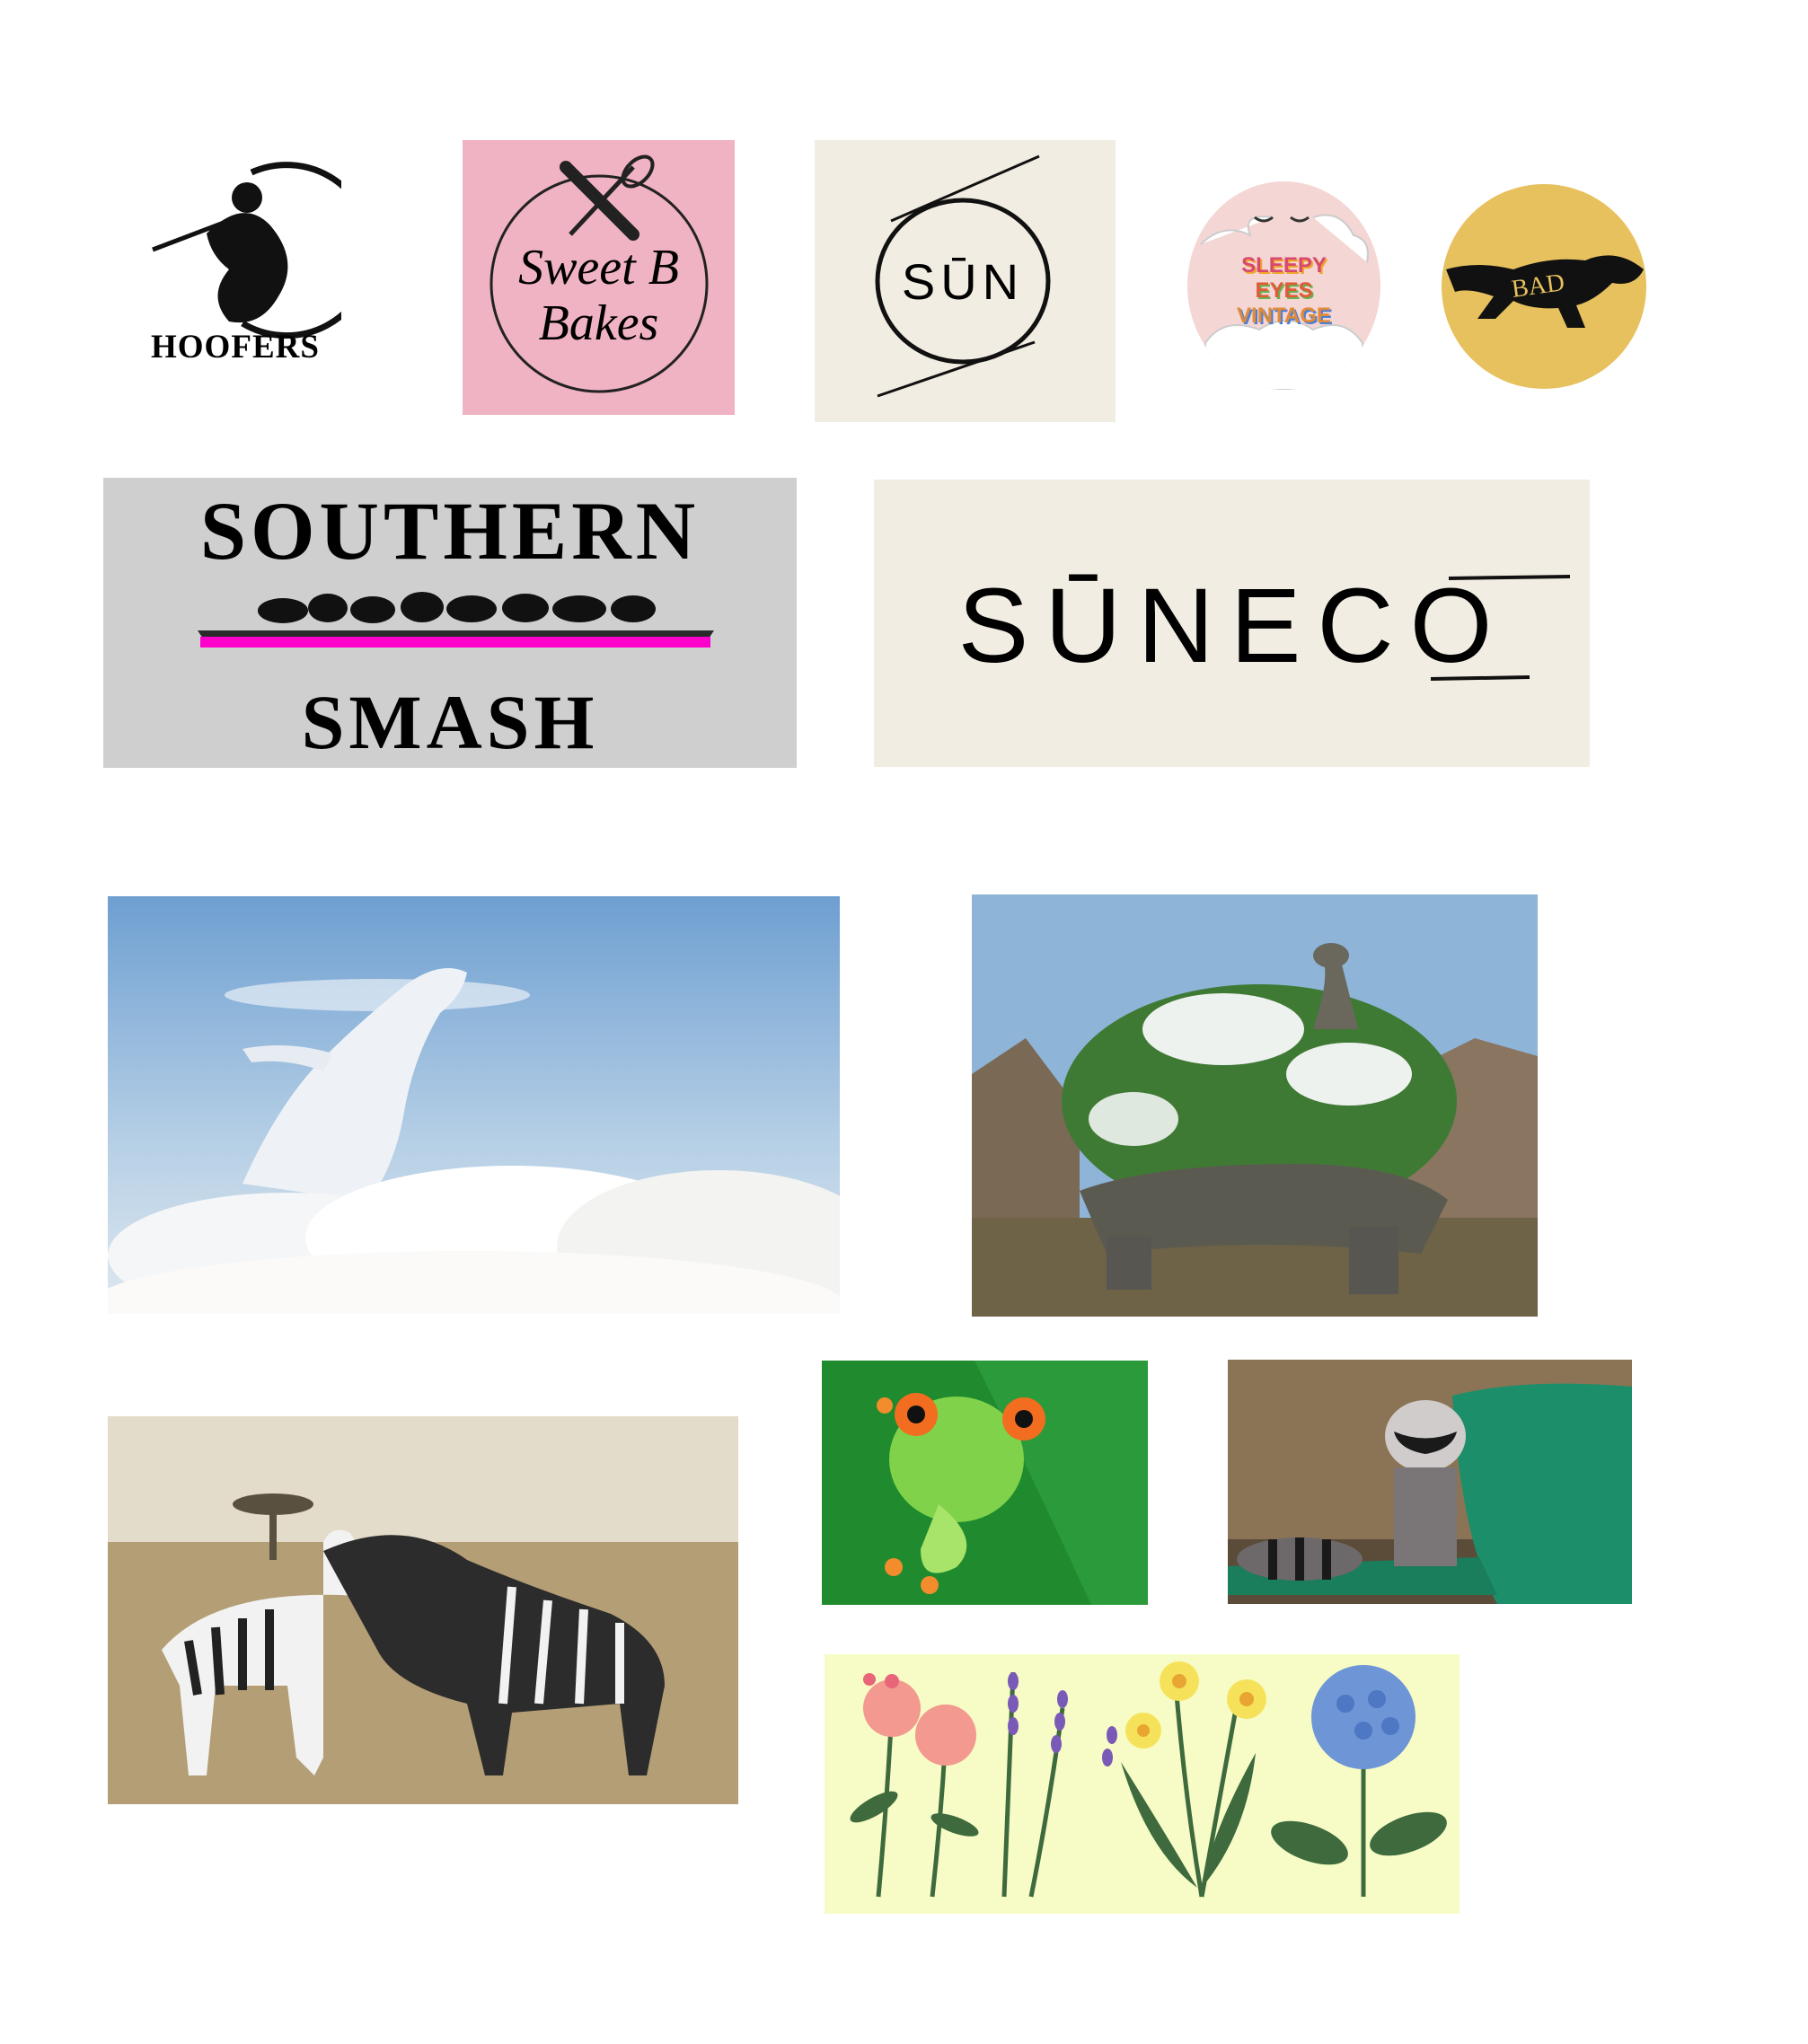  I want to click on sweet-b-line2: Bakes, so click(598, 323).